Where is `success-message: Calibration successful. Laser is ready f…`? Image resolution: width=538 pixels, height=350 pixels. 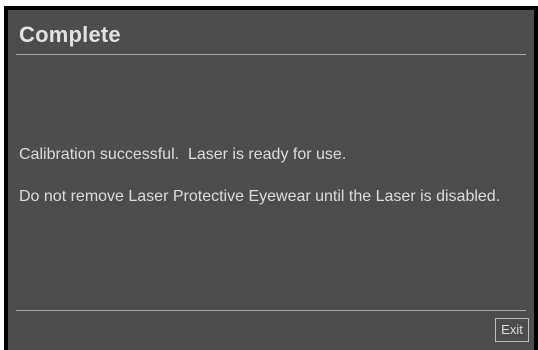 success-message: Calibration successful. Laser is ready f… is located at coordinates (183, 154).